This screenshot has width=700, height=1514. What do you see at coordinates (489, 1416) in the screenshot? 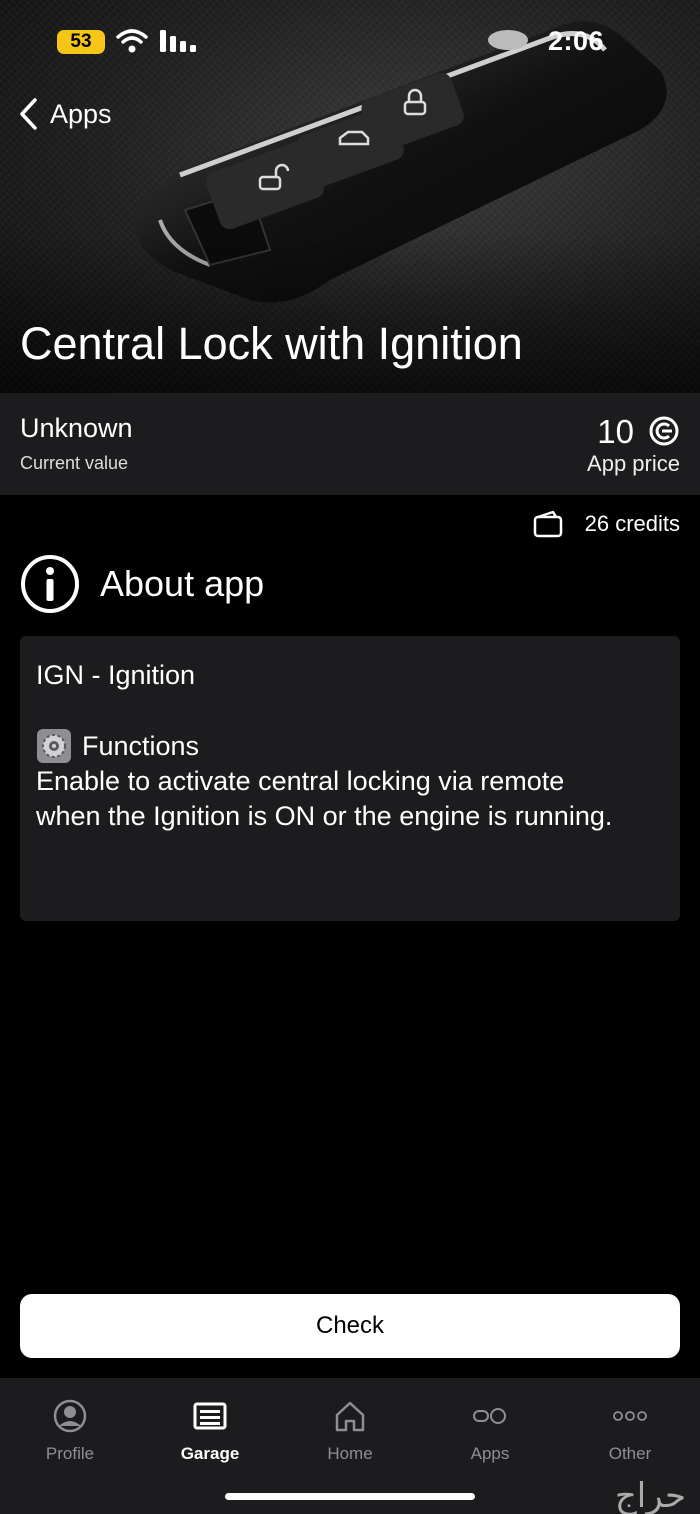
I see `apps-icon` at bounding box center [489, 1416].